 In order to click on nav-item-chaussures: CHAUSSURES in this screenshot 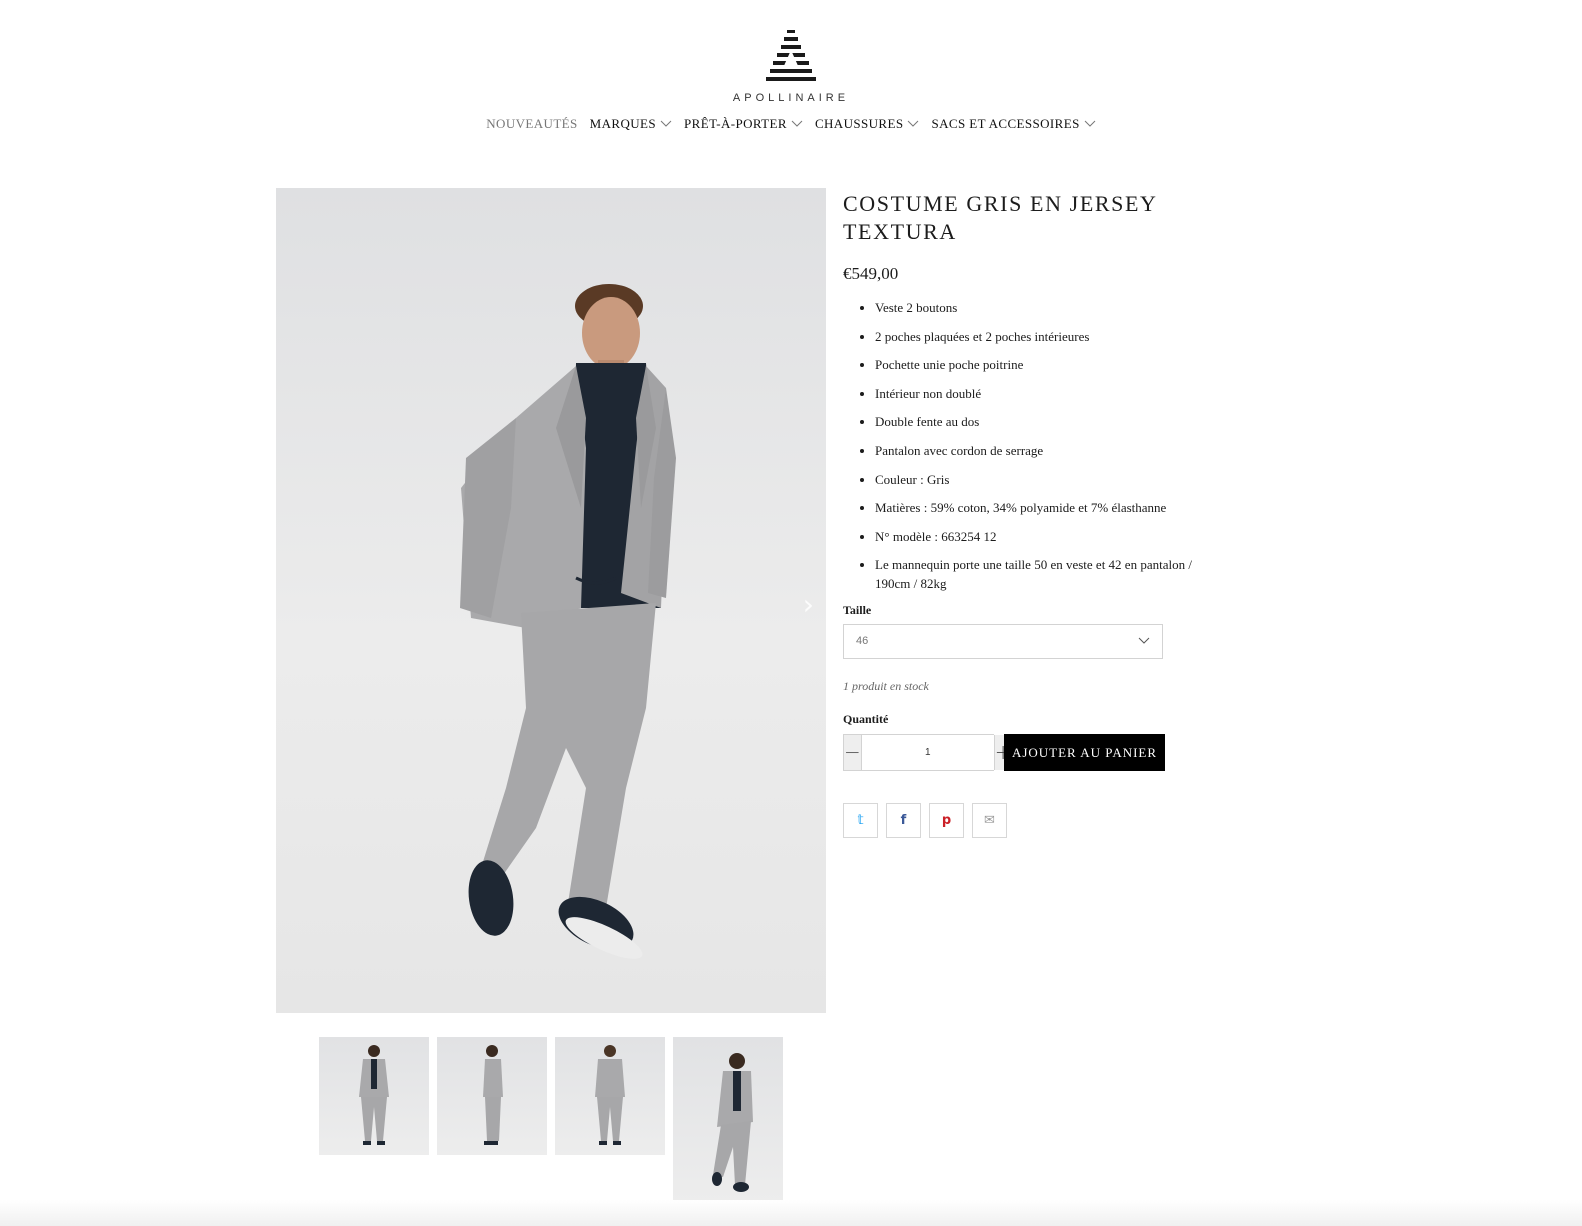, I will do `click(867, 124)`.